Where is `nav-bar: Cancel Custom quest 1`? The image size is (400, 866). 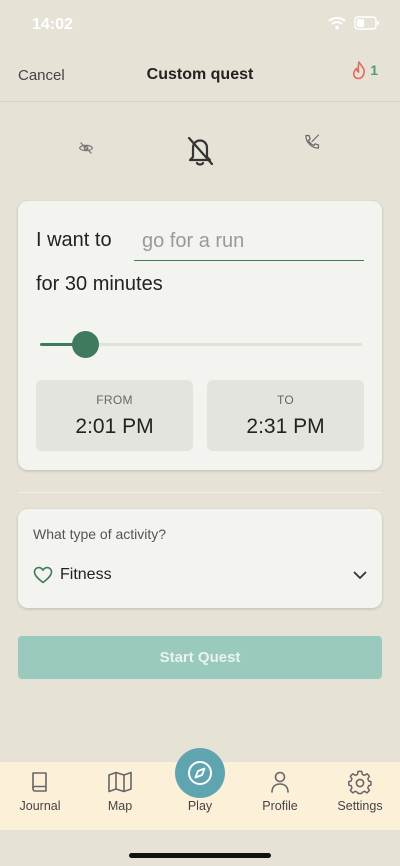
nav-bar: Cancel Custom quest 1 is located at coordinates (200, 76).